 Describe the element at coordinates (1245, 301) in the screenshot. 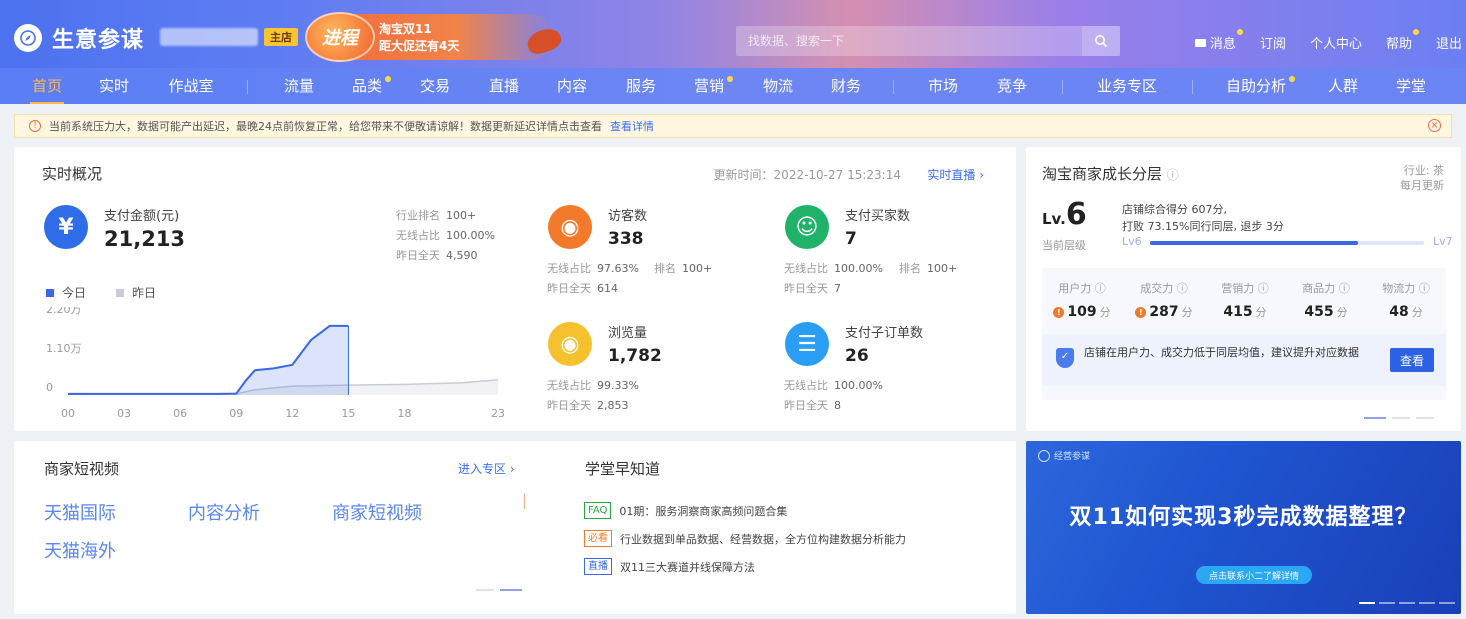

I see `power-marketing: 营销力 ⓘ 415 分` at that location.